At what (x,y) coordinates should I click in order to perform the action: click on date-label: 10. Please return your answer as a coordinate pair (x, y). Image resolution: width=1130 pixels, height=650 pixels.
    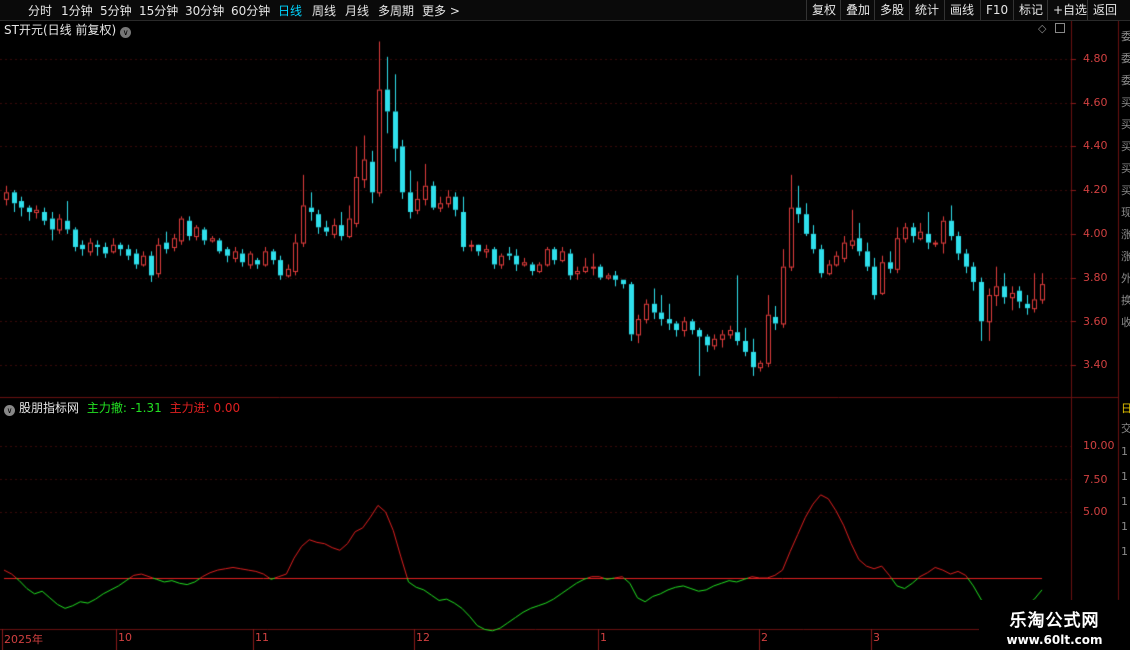
    Looking at the image, I should click on (125, 637).